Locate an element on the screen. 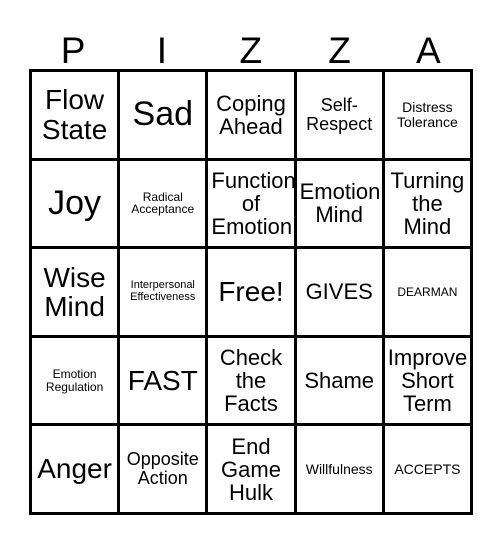  bingo-cell: Self-Respect is located at coordinates (340, 116).